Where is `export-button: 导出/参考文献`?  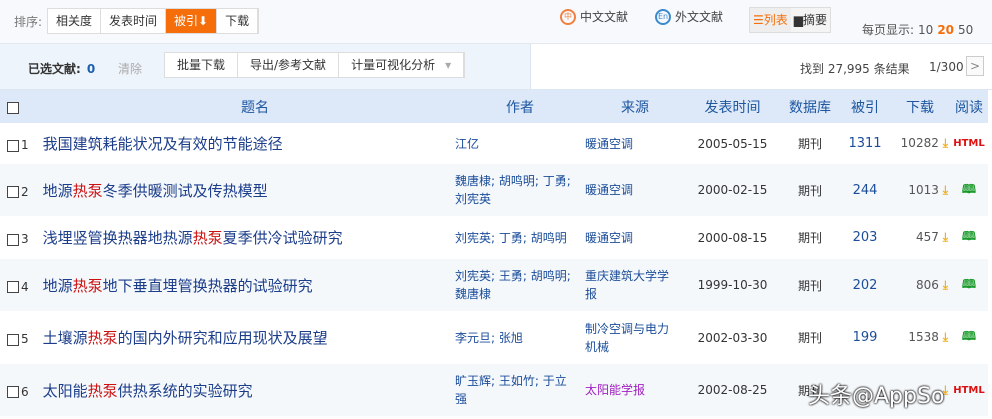
export-button: 导出/参考文献 is located at coordinates (289, 65).